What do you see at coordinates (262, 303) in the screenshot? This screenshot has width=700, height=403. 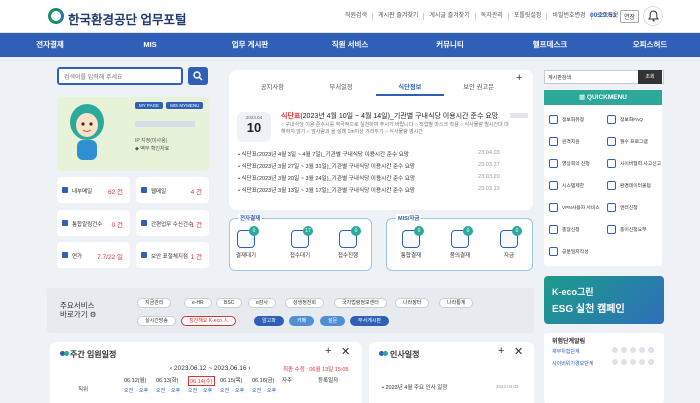 I see `service-chip: e감사` at bounding box center [262, 303].